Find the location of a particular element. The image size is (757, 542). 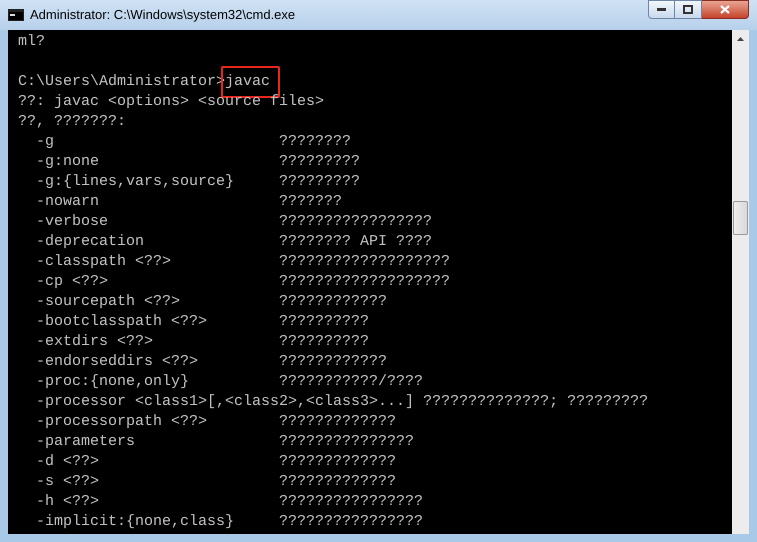

option-name: -verbose is located at coordinates (73, 222).